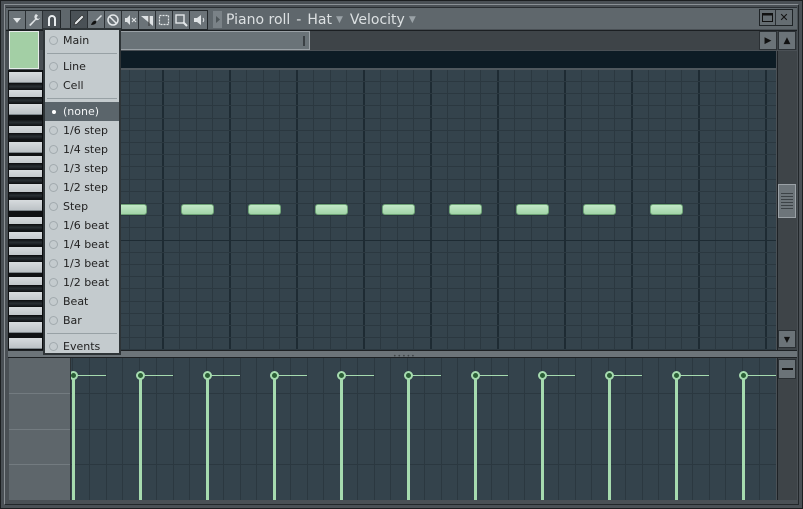  What do you see at coordinates (198, 20) in the screenshot?
I see `playback-tool-button` at bounding box center [198, 20].